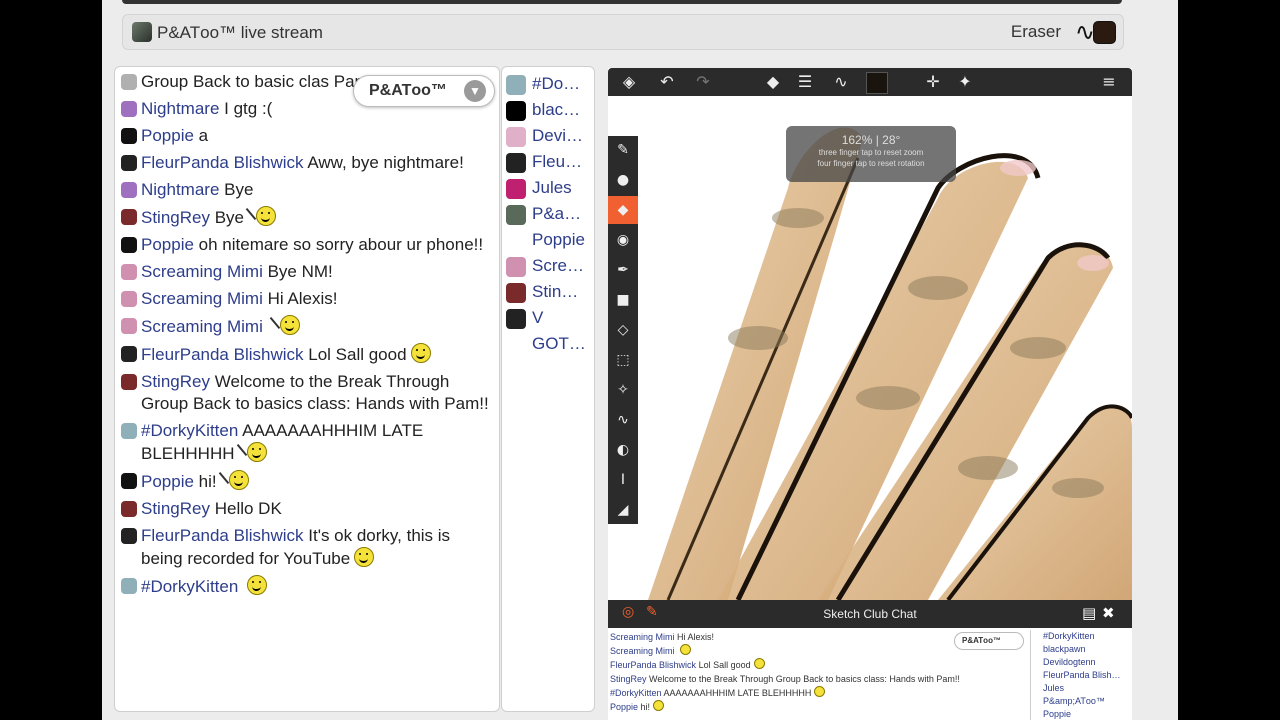 The width and height of the screenshot is (1280, 720). I want to click on close-icon: ✖, so click(1108, 613).